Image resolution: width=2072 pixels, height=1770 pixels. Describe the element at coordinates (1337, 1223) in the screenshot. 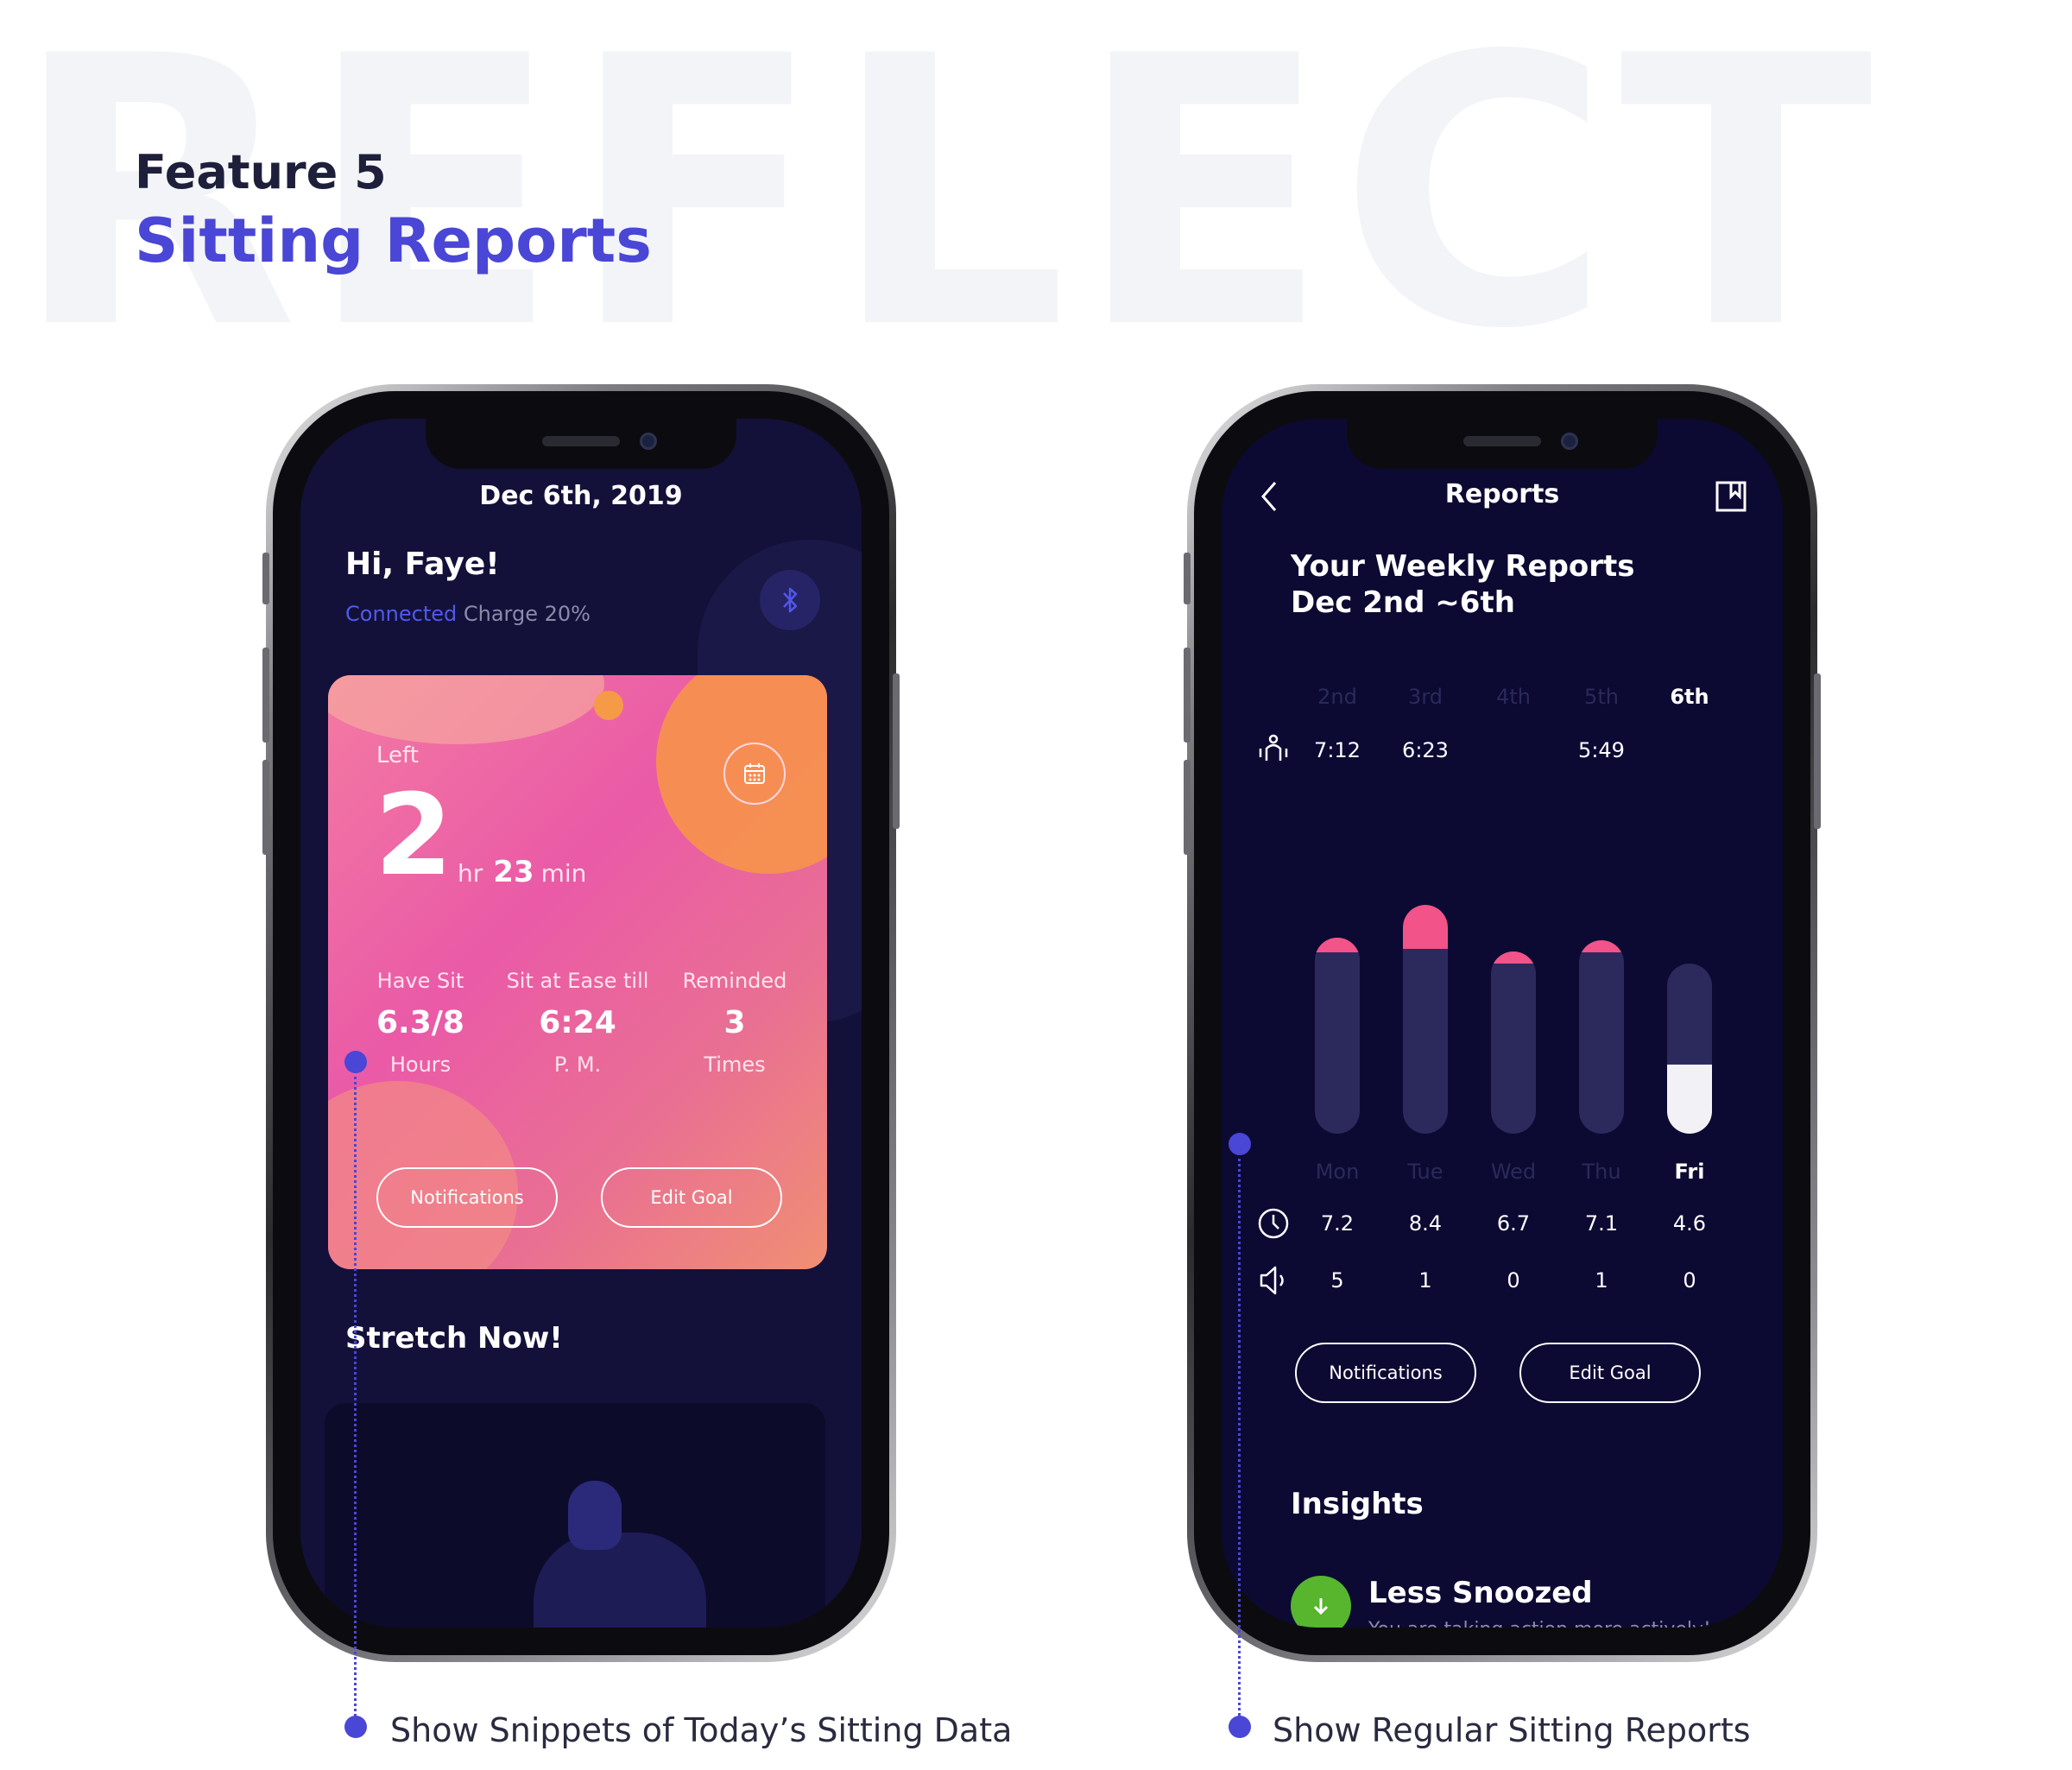

I see `sitting-hours-value: 7.2` at that location.